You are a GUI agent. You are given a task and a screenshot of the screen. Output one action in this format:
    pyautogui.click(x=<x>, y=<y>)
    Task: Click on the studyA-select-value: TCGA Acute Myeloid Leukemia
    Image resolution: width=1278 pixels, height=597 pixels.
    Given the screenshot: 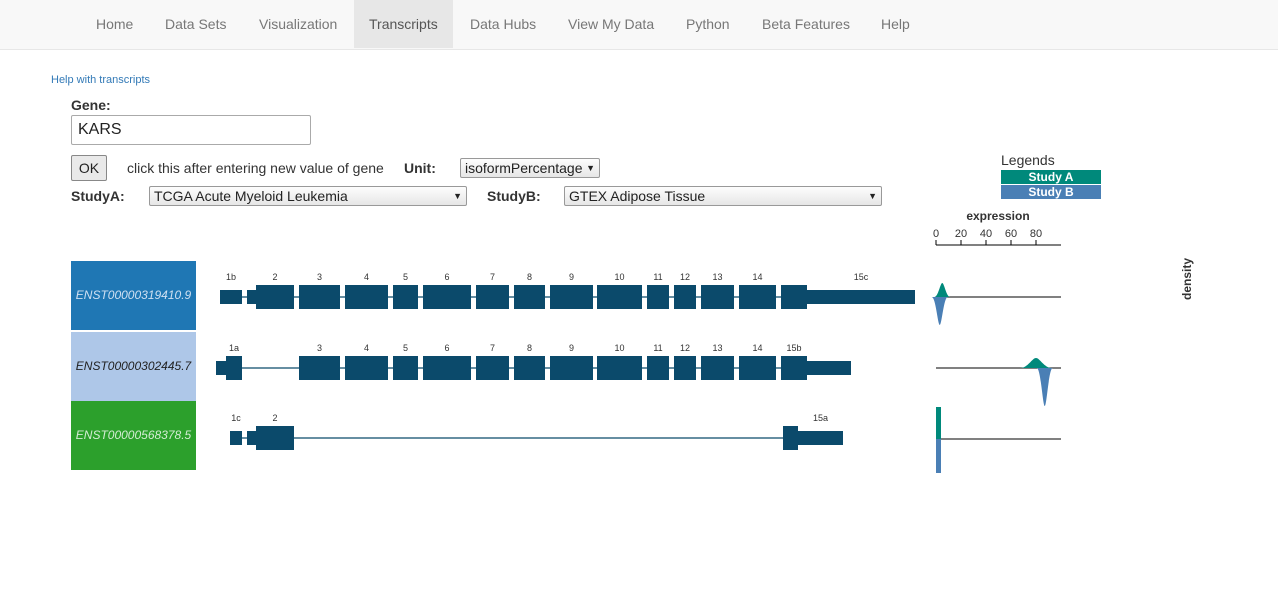 What is the action you would take?
    pyautogui.click(x=251, y=196)
    